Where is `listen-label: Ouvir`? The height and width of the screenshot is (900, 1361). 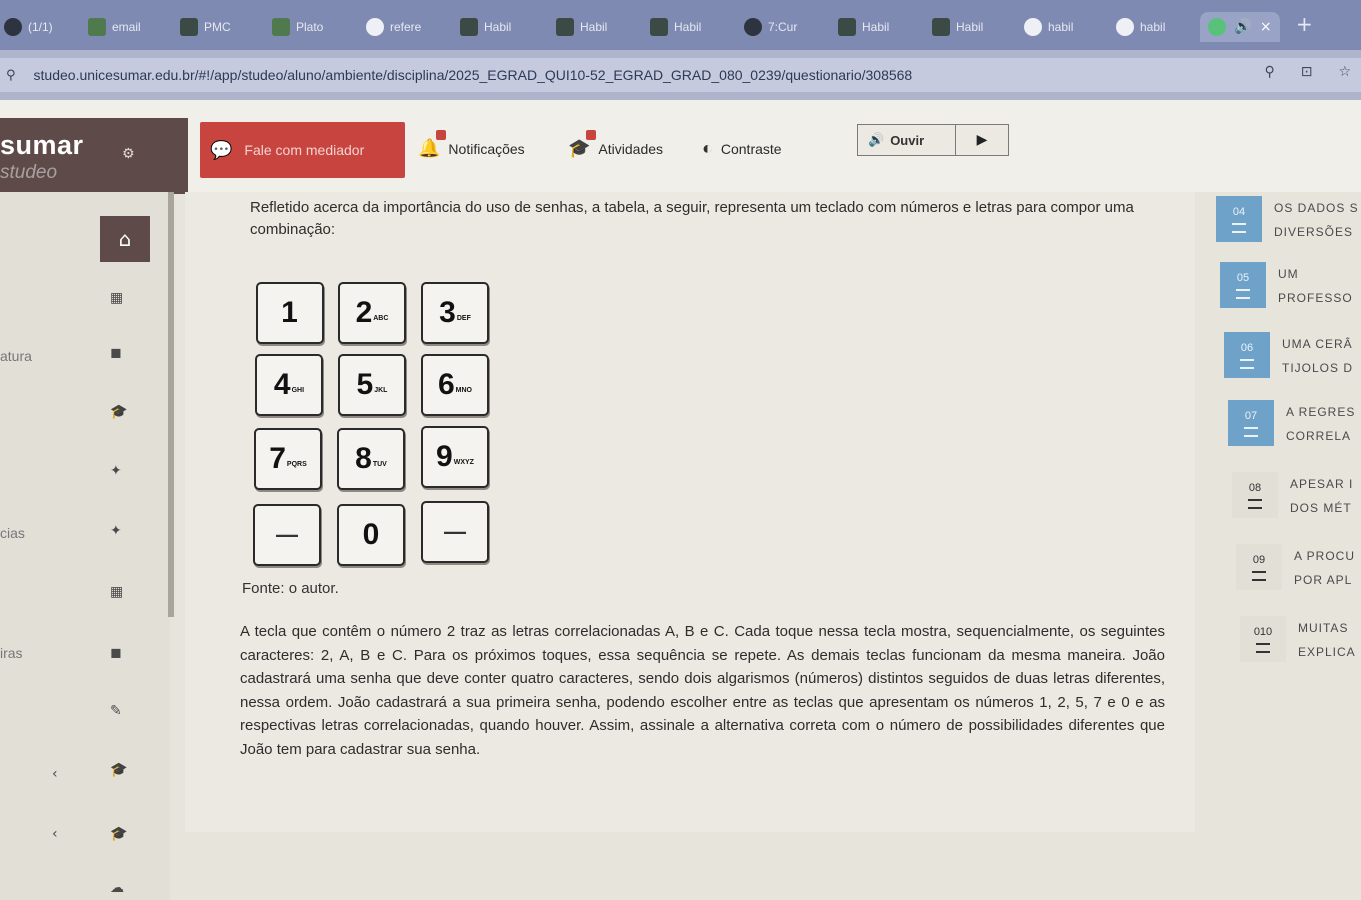 listen-label: Ouvir is located at coordinates (907, 140).